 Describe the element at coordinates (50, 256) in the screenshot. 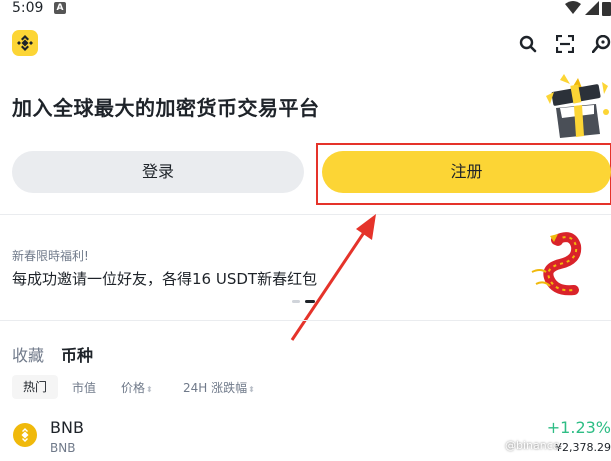

I see `promo-tag: 新春限時福利!` at that location.